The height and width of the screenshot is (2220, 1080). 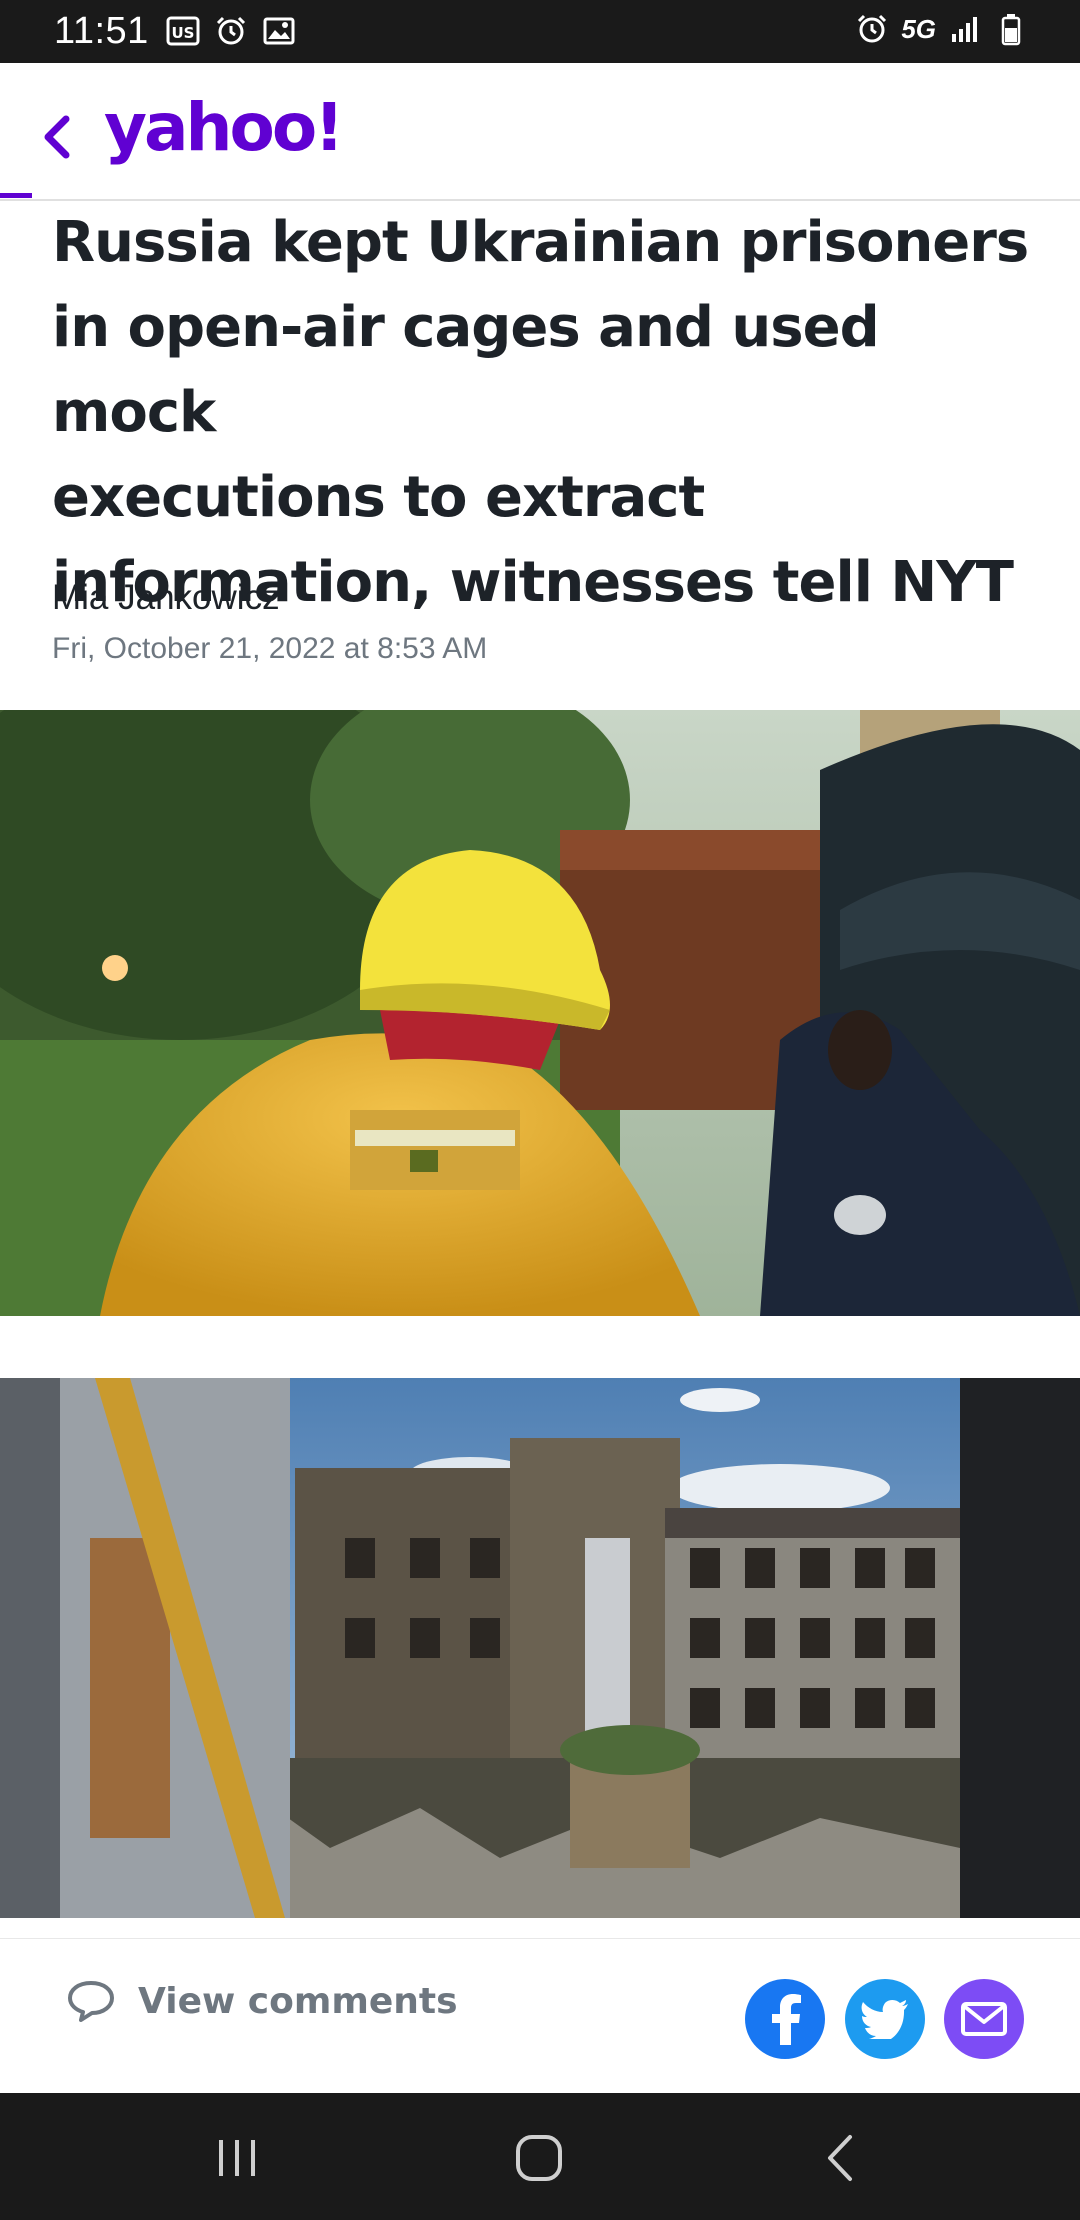 I want to click on home-icon, so click(x=539, y=2158).